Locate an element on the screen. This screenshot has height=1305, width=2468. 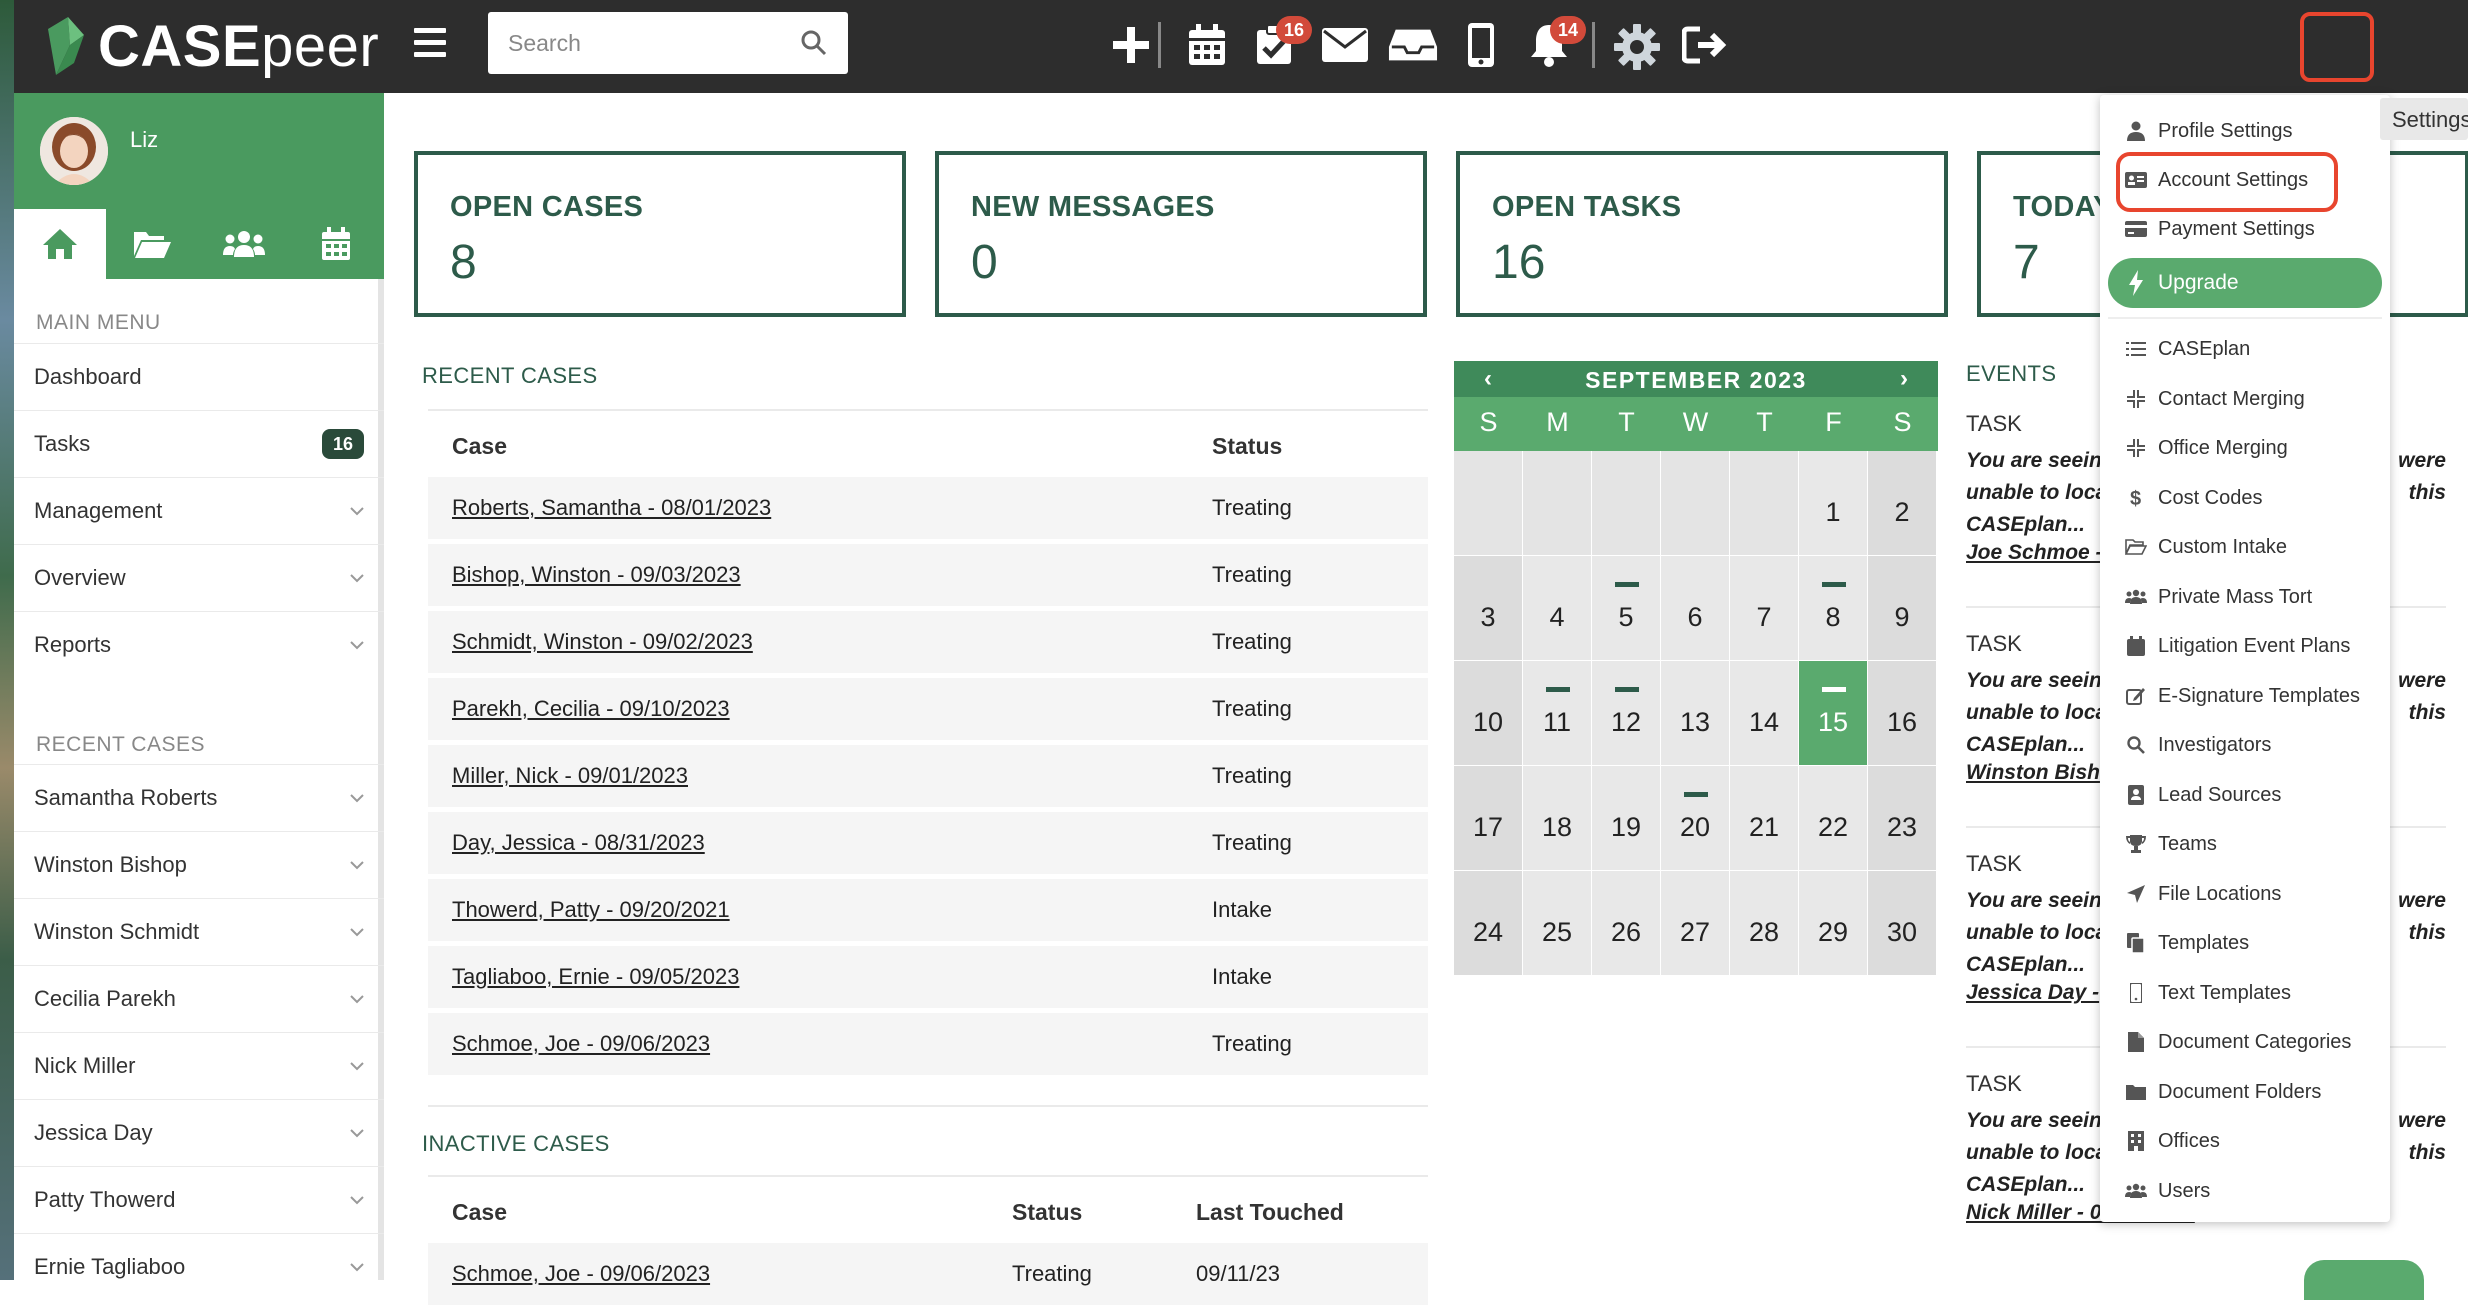
sidebar-recent-case: Patty Thowerd is located at coordinates (199, 1199).